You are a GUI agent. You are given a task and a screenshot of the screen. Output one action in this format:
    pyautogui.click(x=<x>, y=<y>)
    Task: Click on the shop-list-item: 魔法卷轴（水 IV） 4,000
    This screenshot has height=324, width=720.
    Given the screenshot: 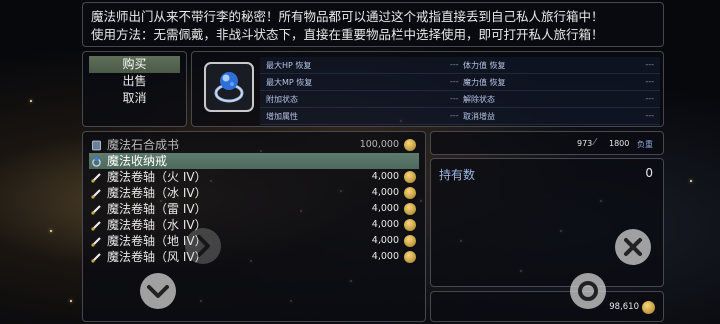 What is the action you would take?
    pyautogui.click(x=254, y=225)
    